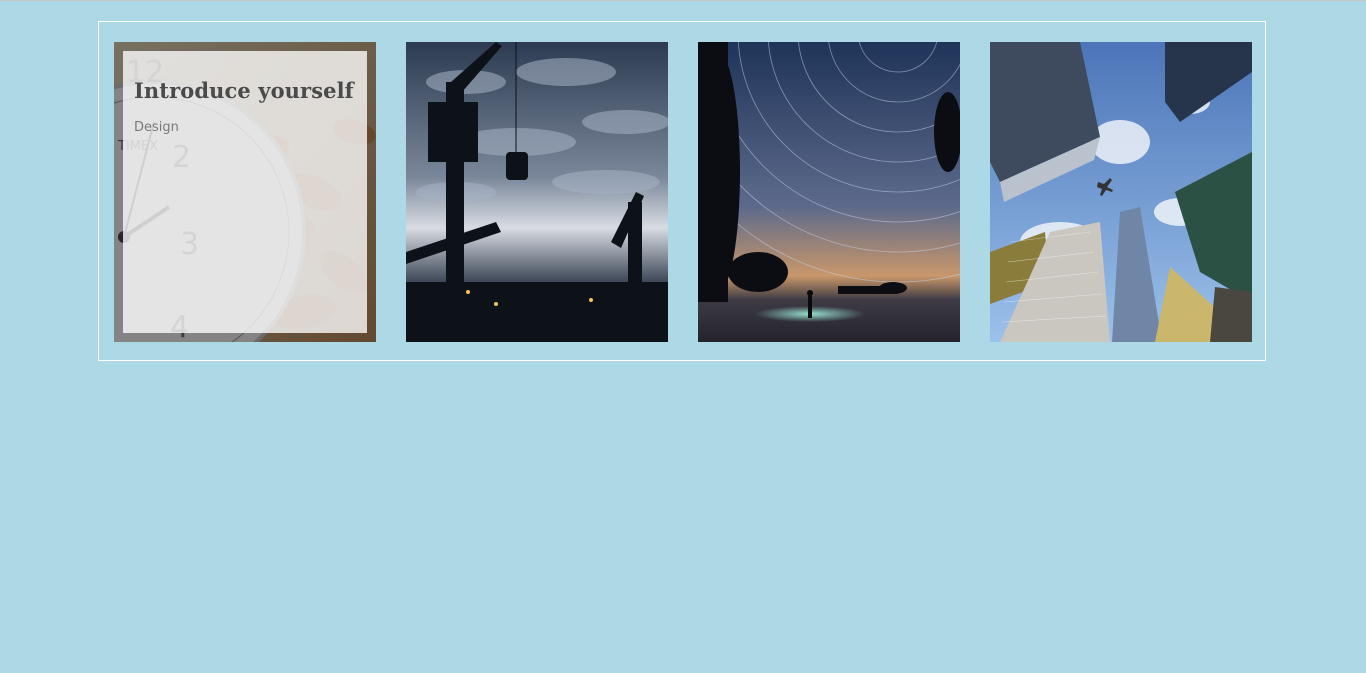  What do you see at coordinates (683, 0) in the screenshot?
I see `top-border` at bounding box center [683, 0].